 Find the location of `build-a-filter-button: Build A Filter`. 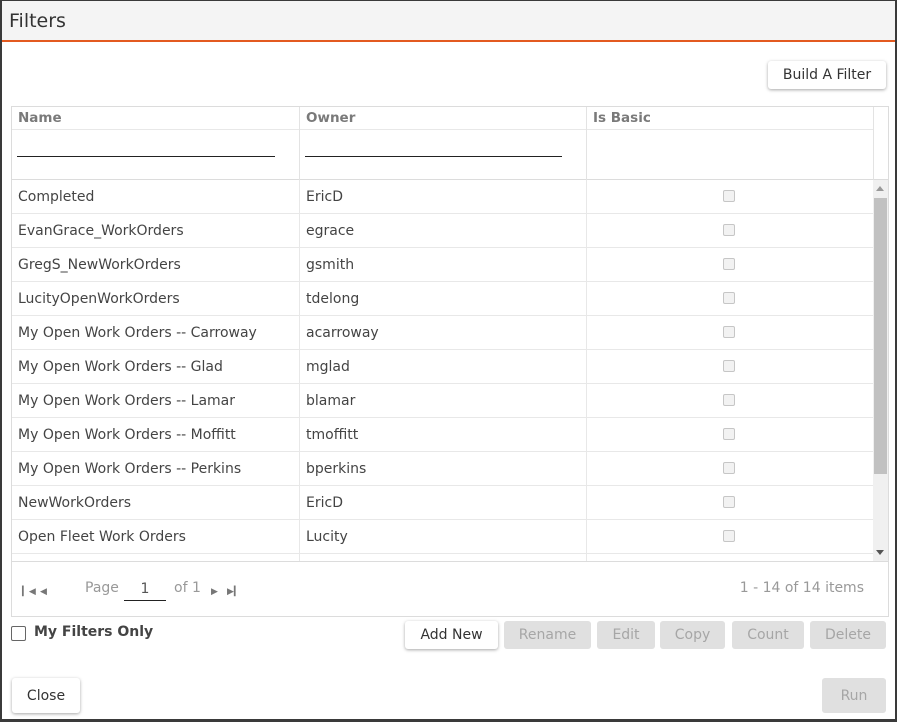

build-a-filter-button: Build A Filter is located at coordinates (827, 75).